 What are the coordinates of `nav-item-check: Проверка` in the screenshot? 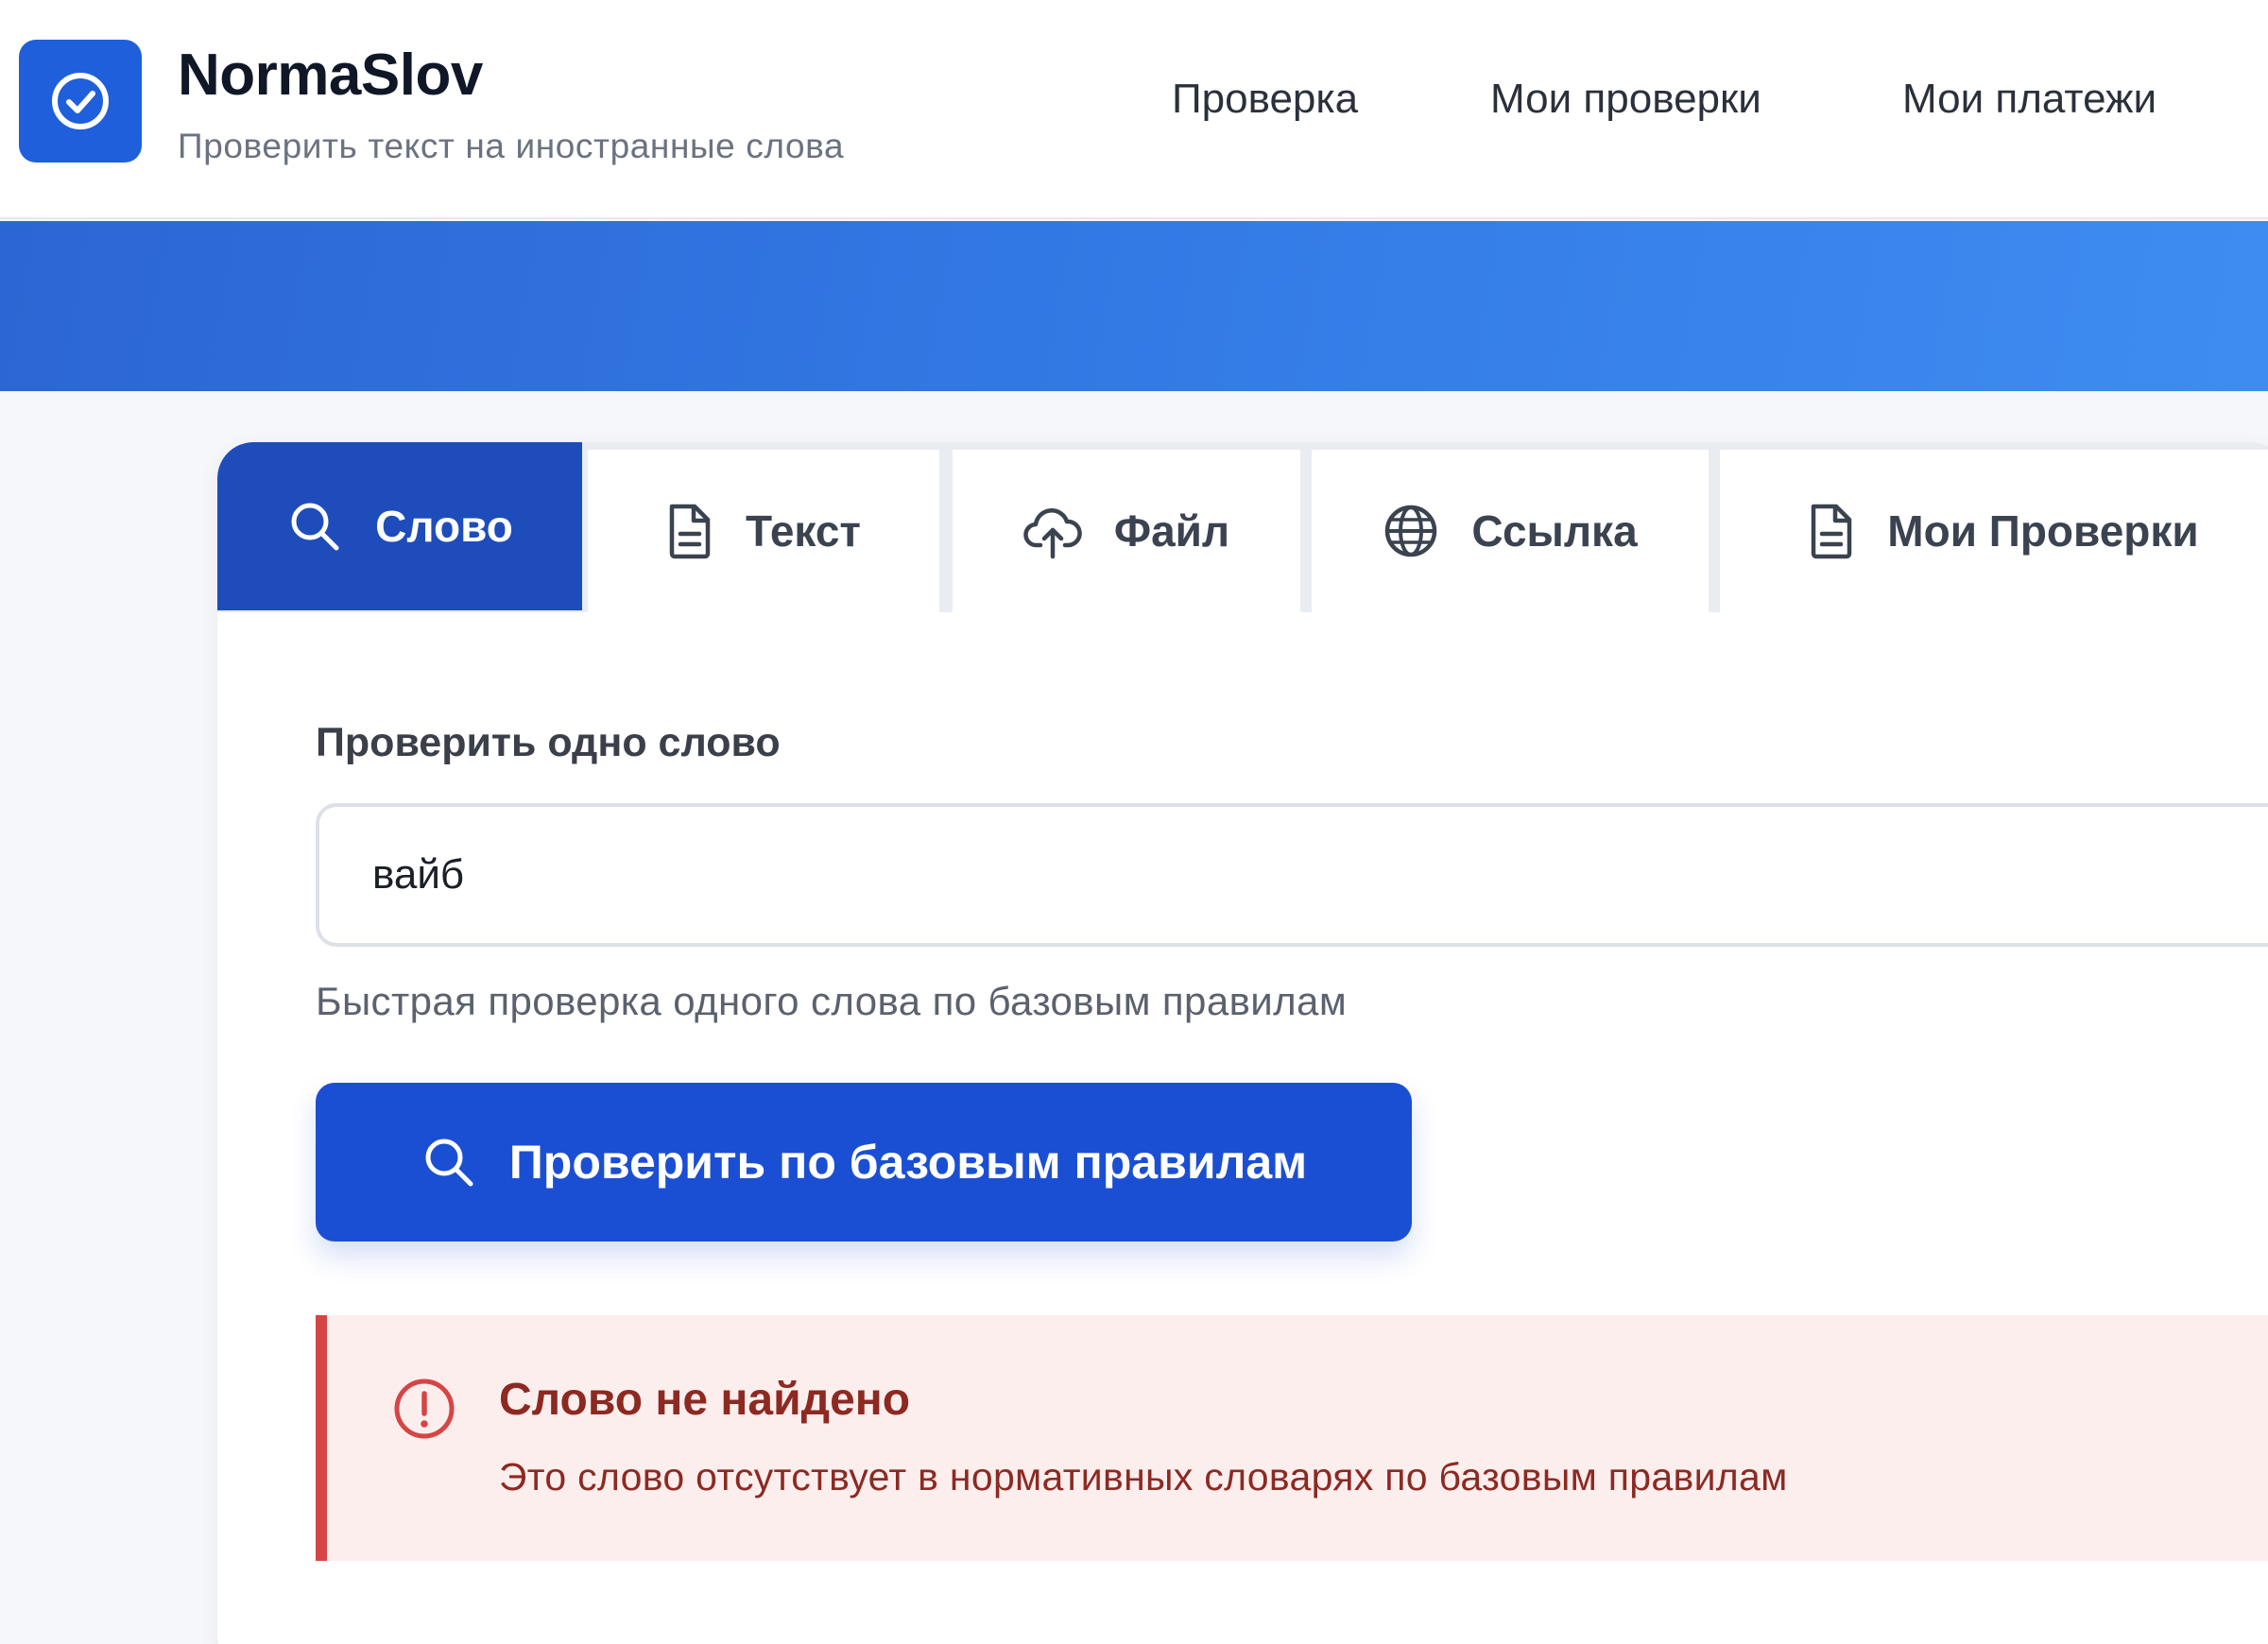 It's located at (1265, 99).